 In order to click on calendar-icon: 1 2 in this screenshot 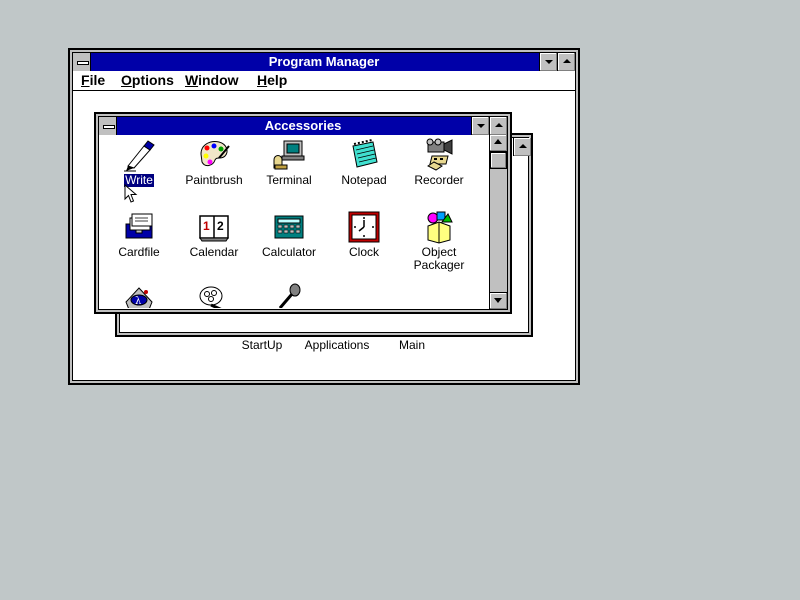, I will do `click(214, 228)`.